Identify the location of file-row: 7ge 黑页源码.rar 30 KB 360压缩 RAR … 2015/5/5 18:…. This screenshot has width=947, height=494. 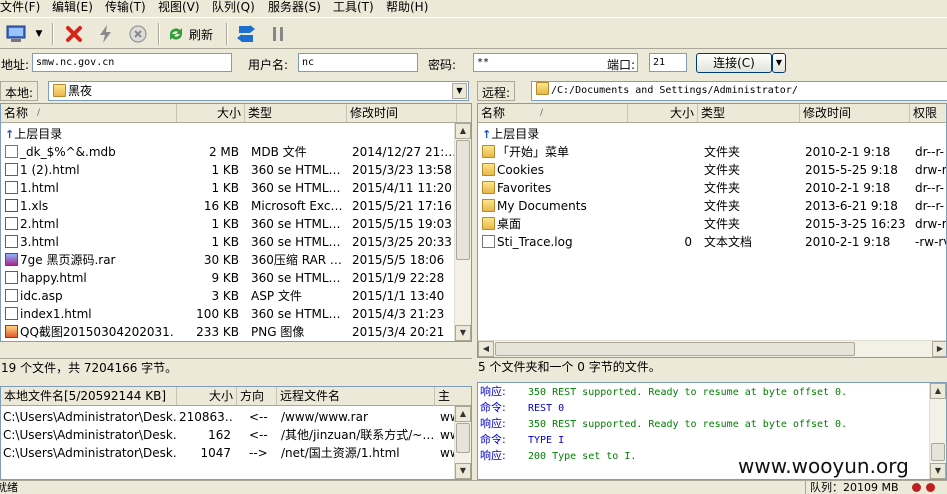
(227, 260).